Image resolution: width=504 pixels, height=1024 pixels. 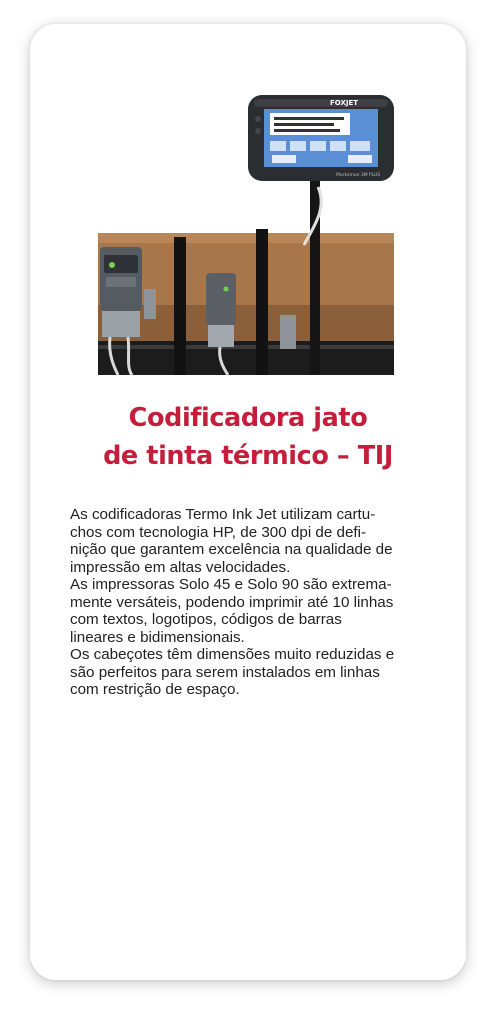 I want to click on title-line-2: de tinta térmico – TIJ, so click(x=248, y=456).